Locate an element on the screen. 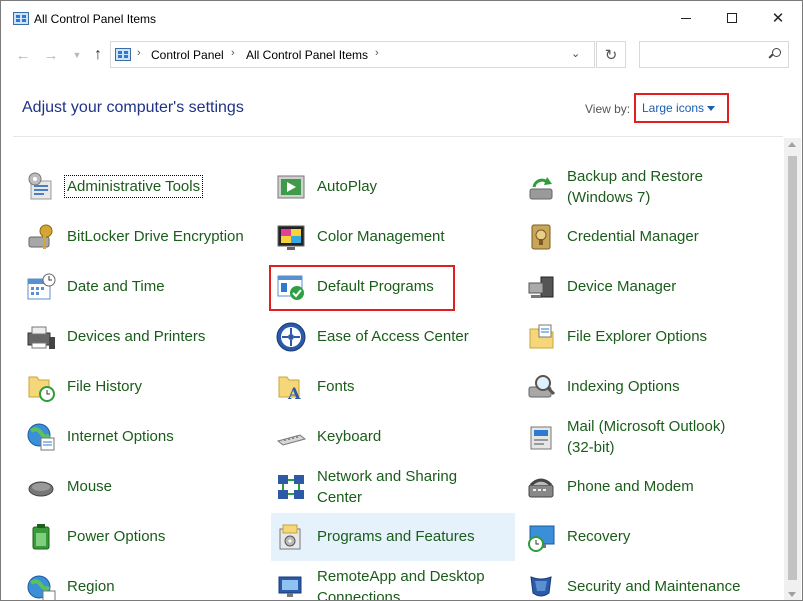 Image resolution: width=803 pixels, height=601 pixels. item-label: RemoteApp and Desktop Connections is located at coordinates (401, 583).